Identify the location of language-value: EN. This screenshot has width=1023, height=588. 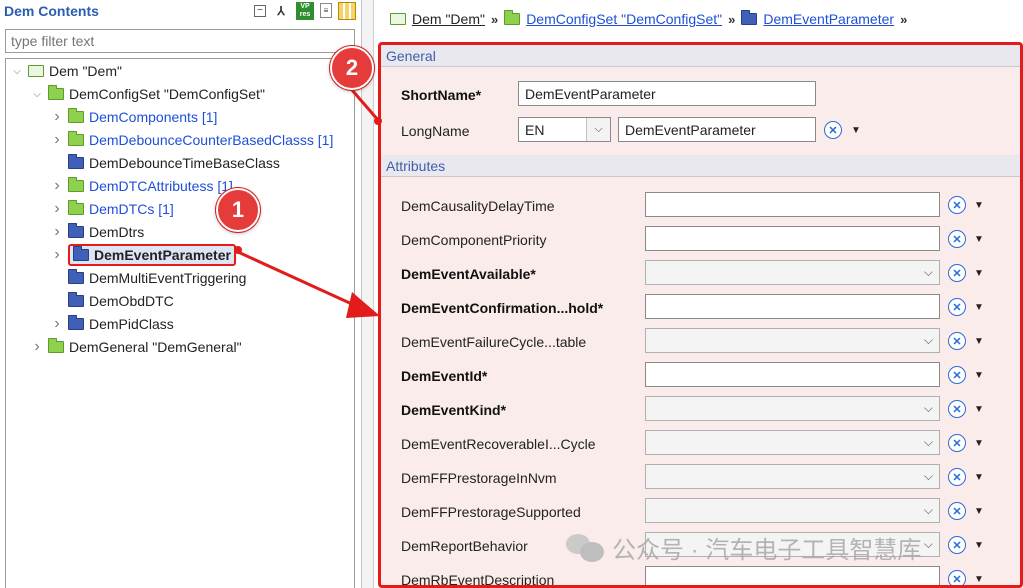
(535, 130).